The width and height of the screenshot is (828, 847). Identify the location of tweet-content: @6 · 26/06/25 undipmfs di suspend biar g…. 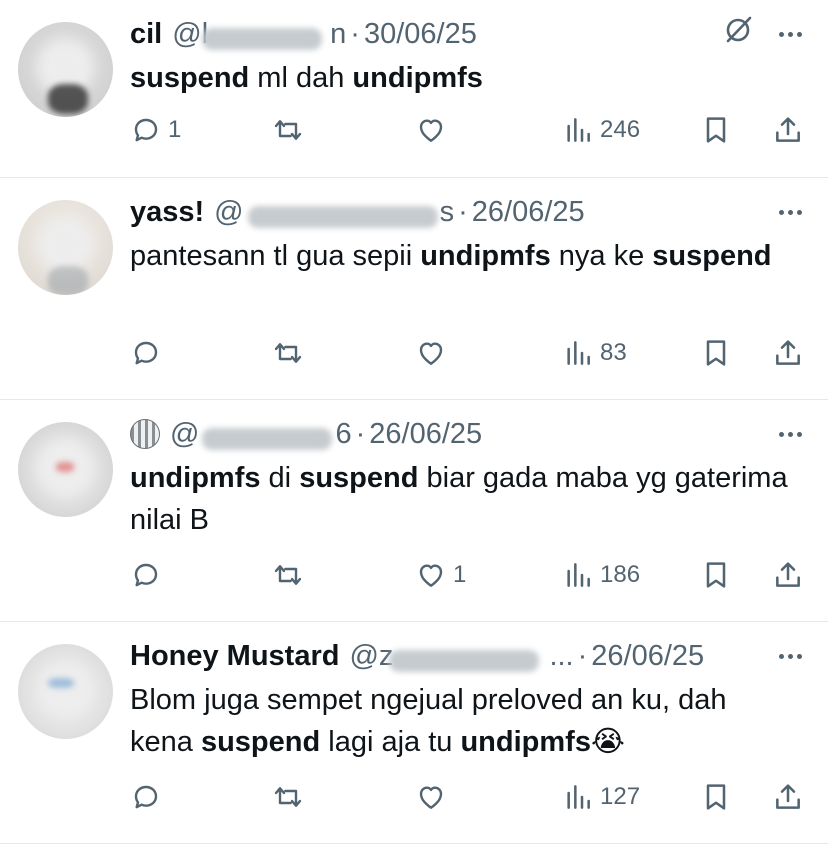
(468, 477).